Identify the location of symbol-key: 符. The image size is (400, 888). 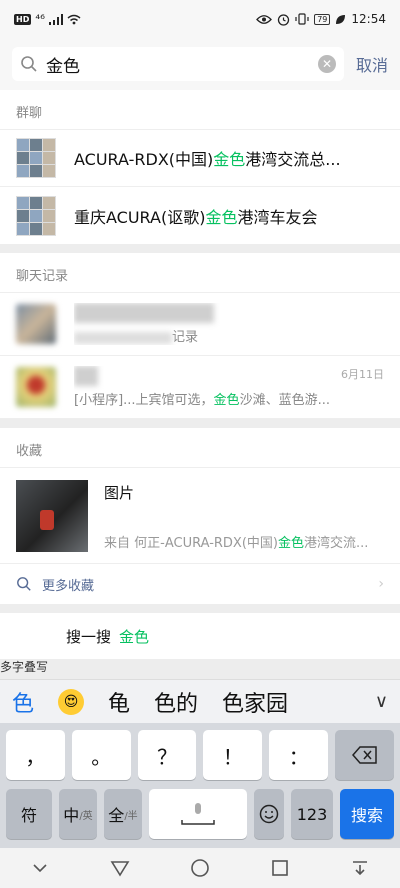
(29, 814).